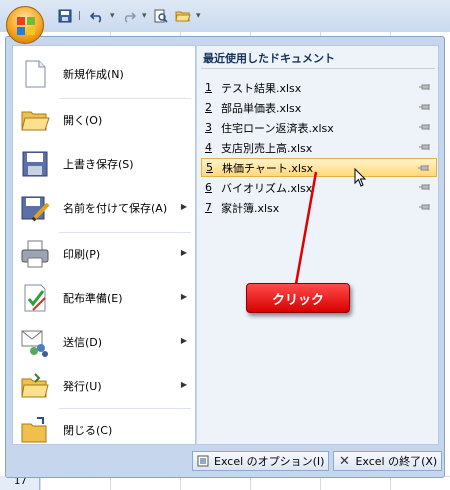 Image resolution: width=450 pixels, height=490 pixels. I want to click on annotation-callout: クリック, so click(298, 298).